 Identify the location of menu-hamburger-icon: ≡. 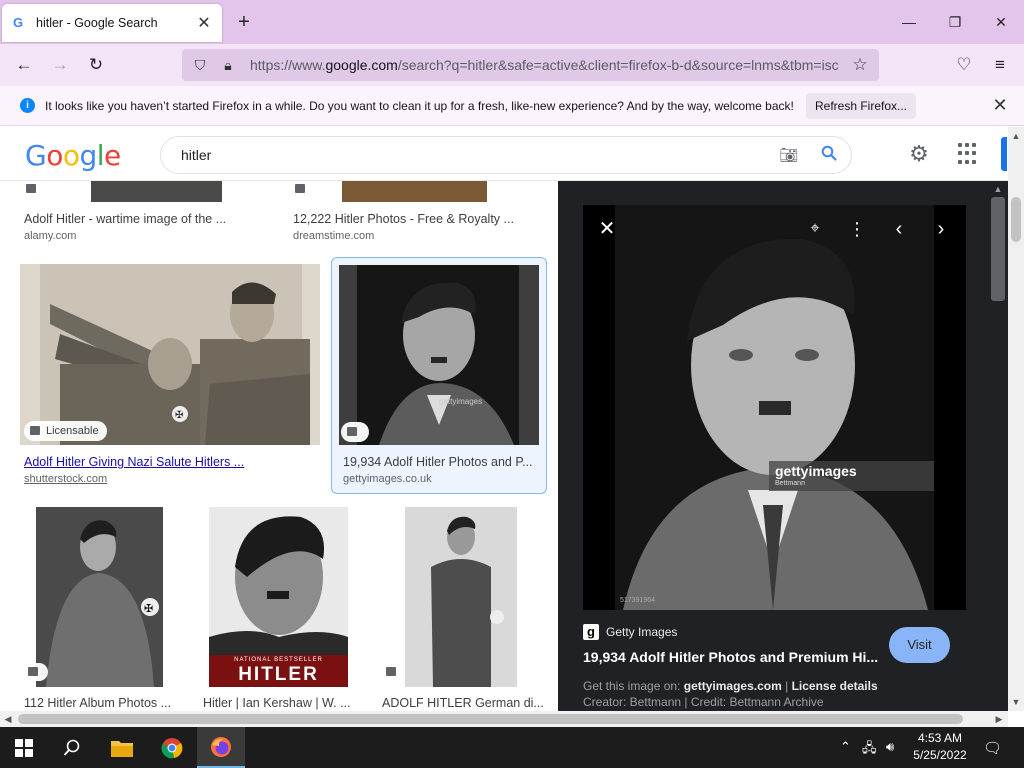
(1000, 65).